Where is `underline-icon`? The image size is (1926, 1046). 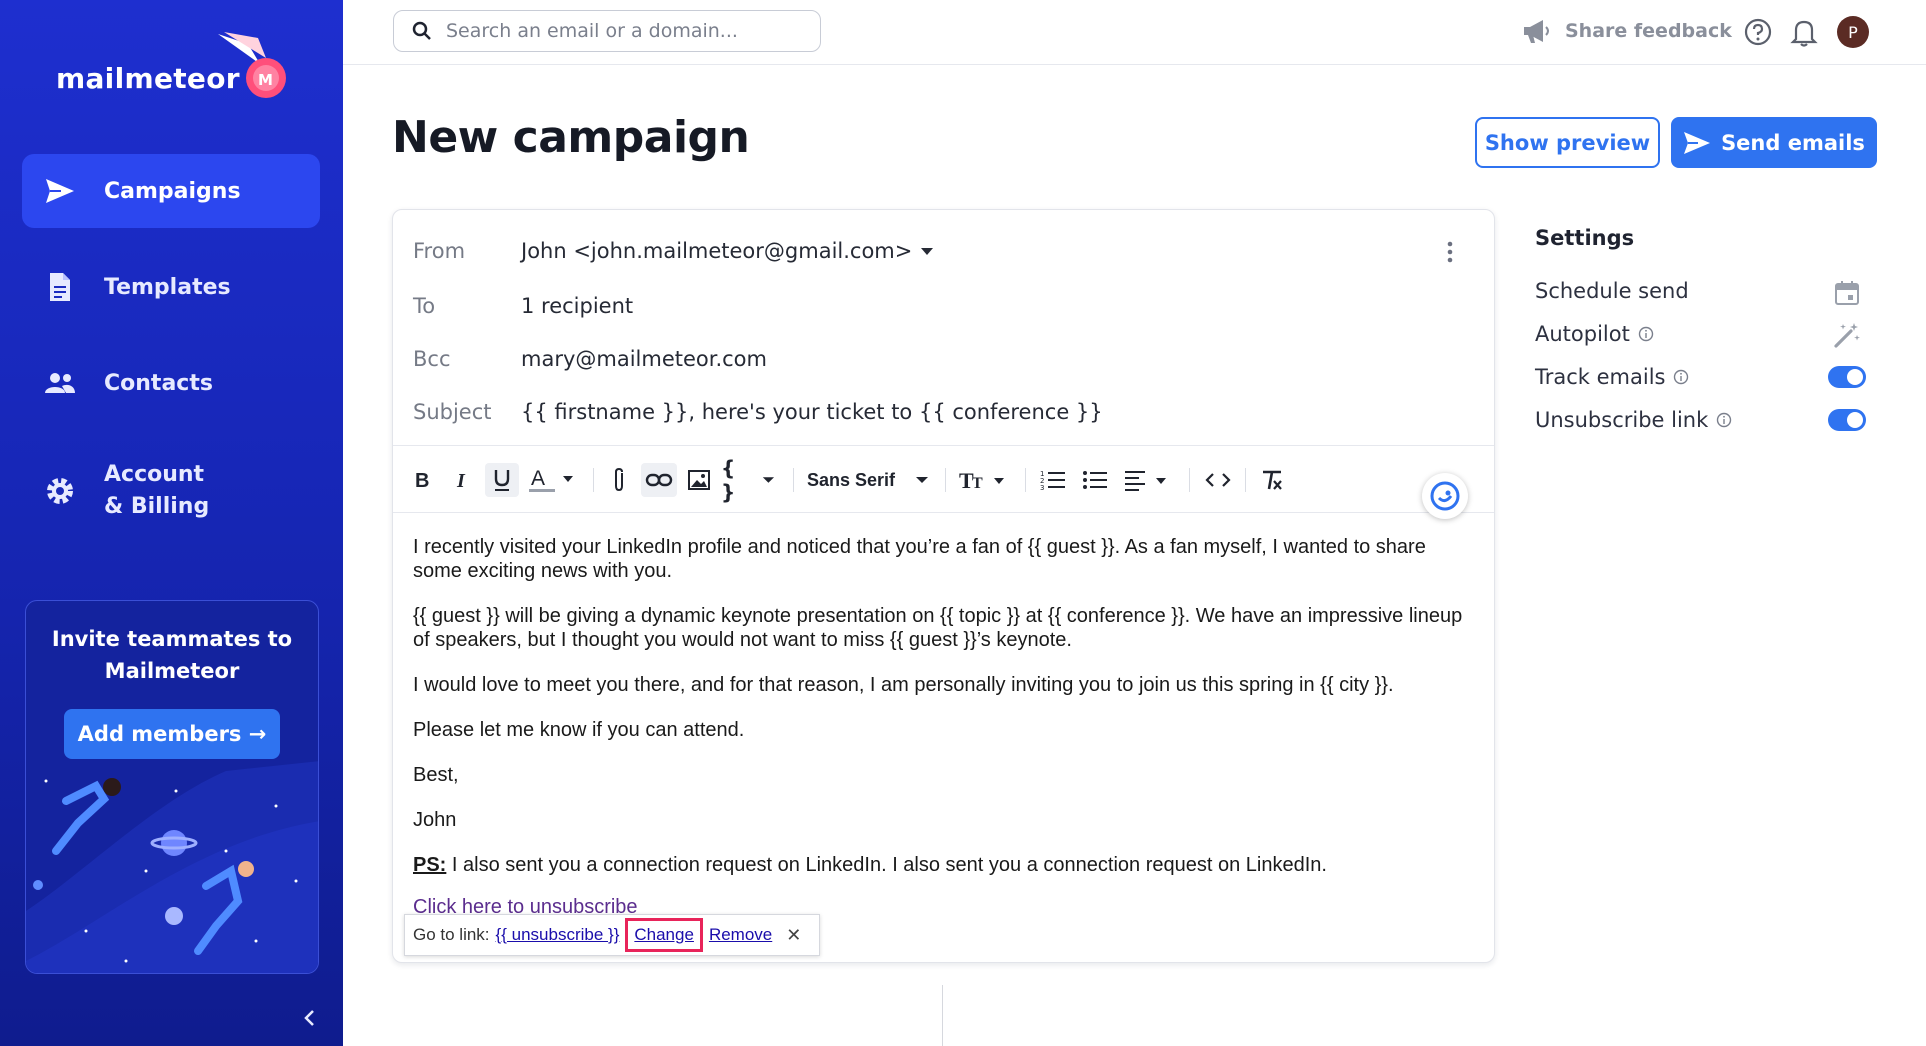
underline-icon is located at coordinates (502, 480).